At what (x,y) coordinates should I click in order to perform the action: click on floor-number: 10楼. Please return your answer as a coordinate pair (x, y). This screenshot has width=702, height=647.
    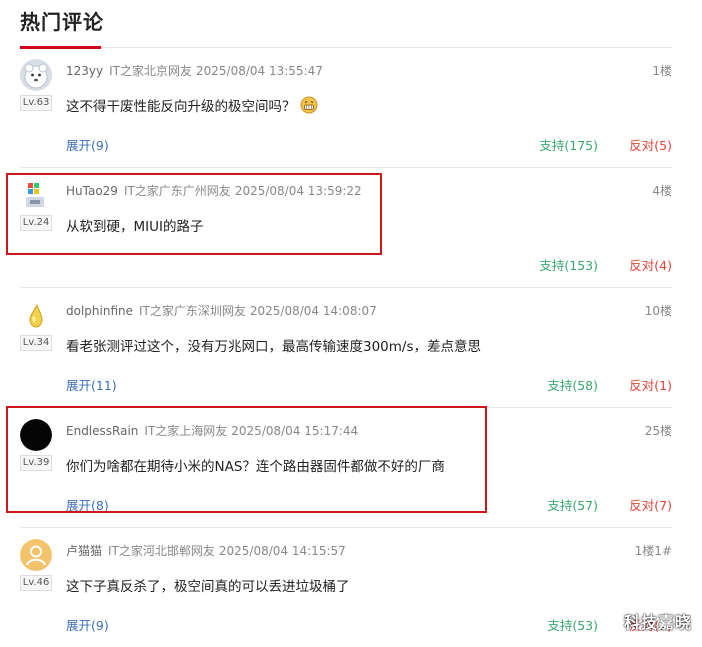
    Looking at the image, I should click on (658, 311).